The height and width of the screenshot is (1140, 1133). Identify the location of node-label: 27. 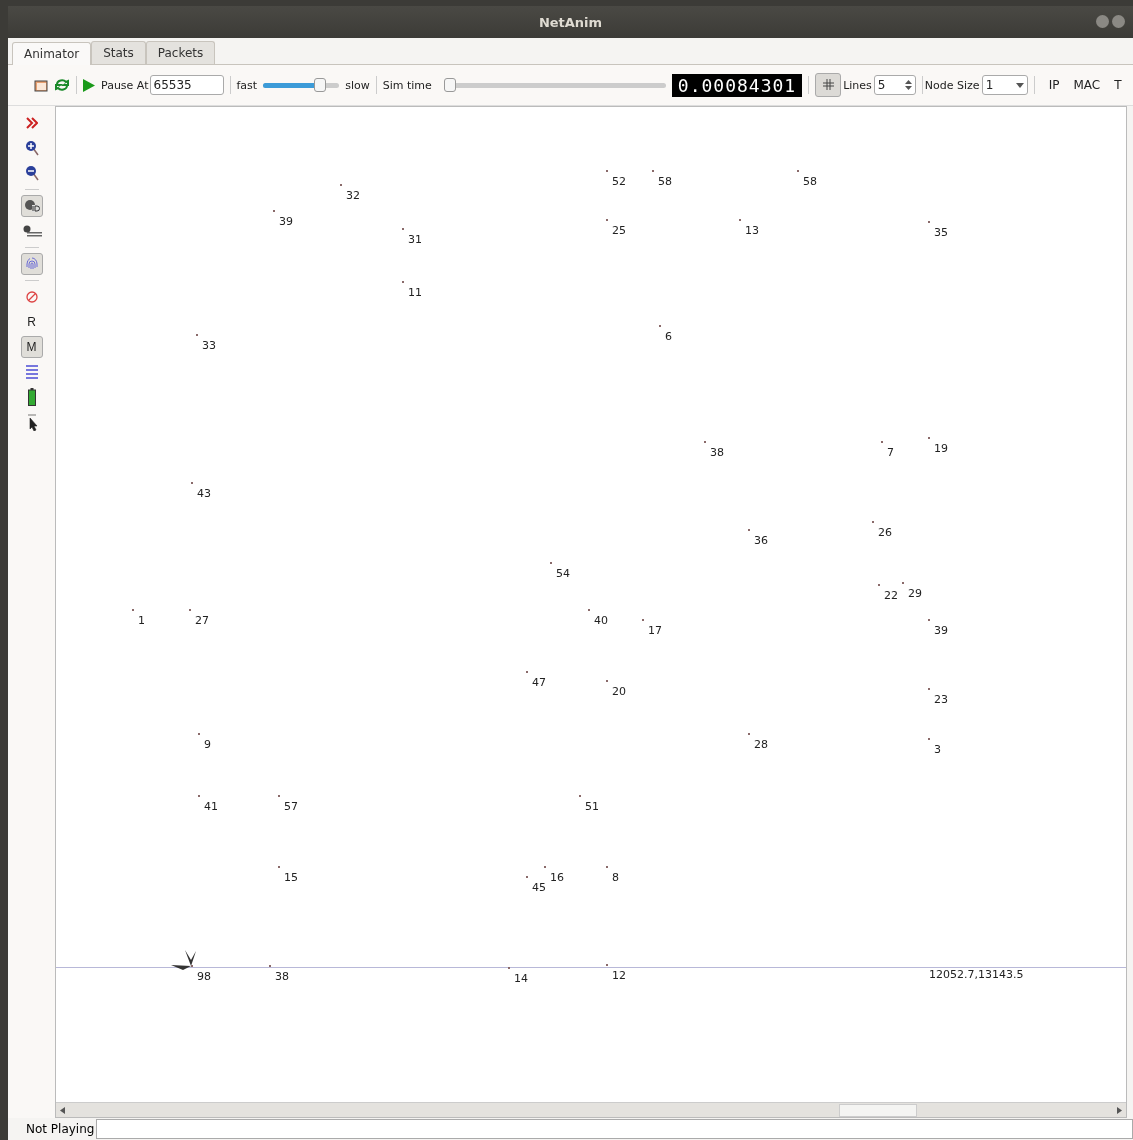
(202, 620).